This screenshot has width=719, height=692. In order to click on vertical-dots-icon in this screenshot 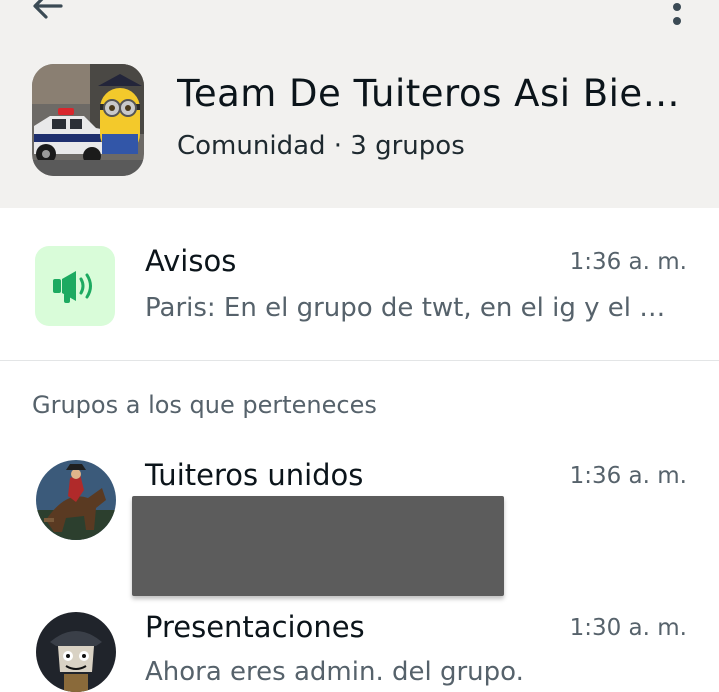, I will do `click(677, 14)`.